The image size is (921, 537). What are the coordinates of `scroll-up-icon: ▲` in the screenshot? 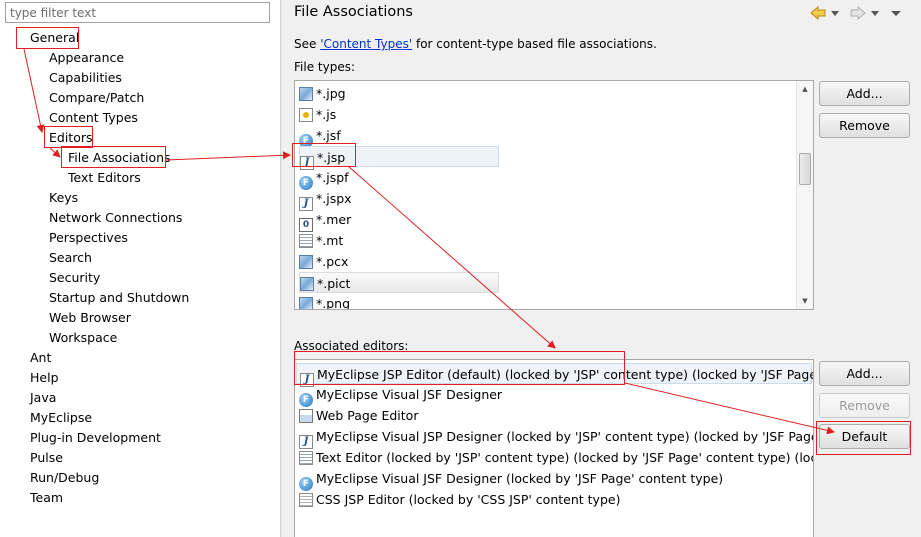 It's located at (805, 89).